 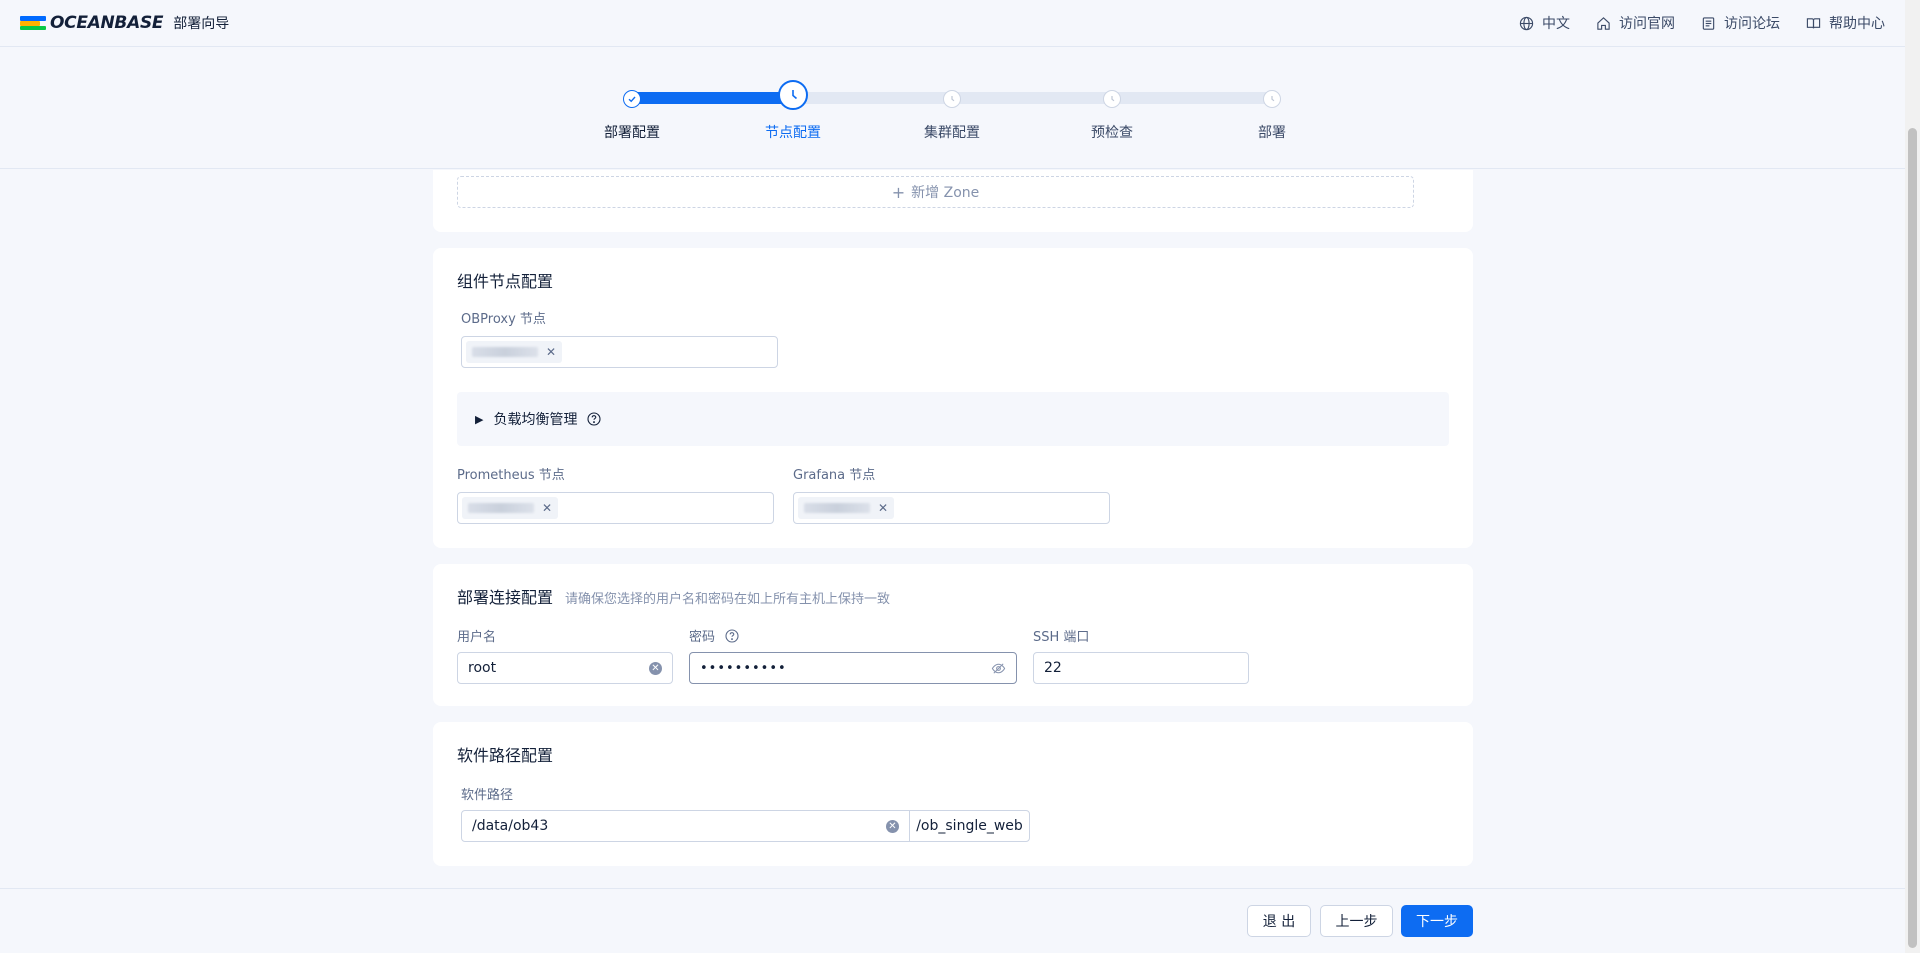 I want to click on prometheus-label: Prometheus 节点, so click(x=511, y=475).